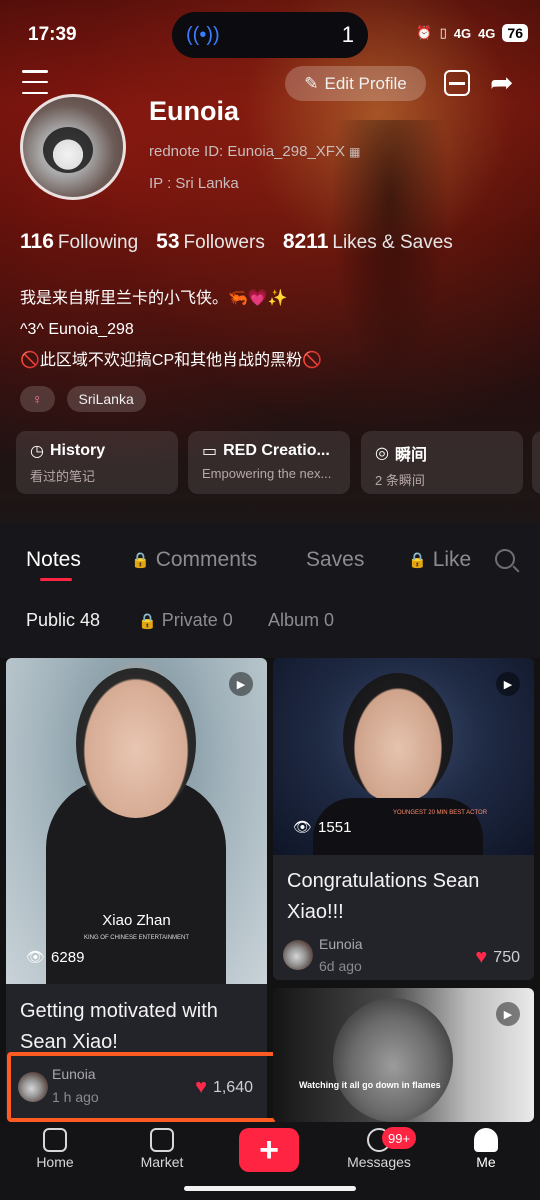 This screenshot has height=1200, width=540. I want to click on signal-2: 4G, so click(487, 33).